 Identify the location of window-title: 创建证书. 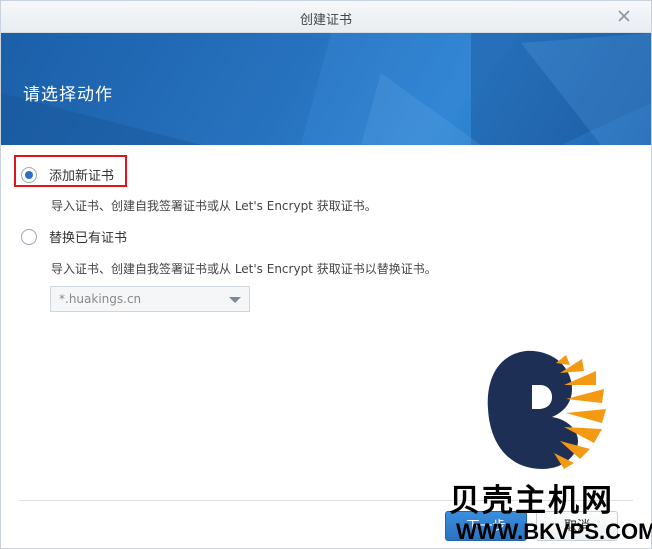
(325, 20).